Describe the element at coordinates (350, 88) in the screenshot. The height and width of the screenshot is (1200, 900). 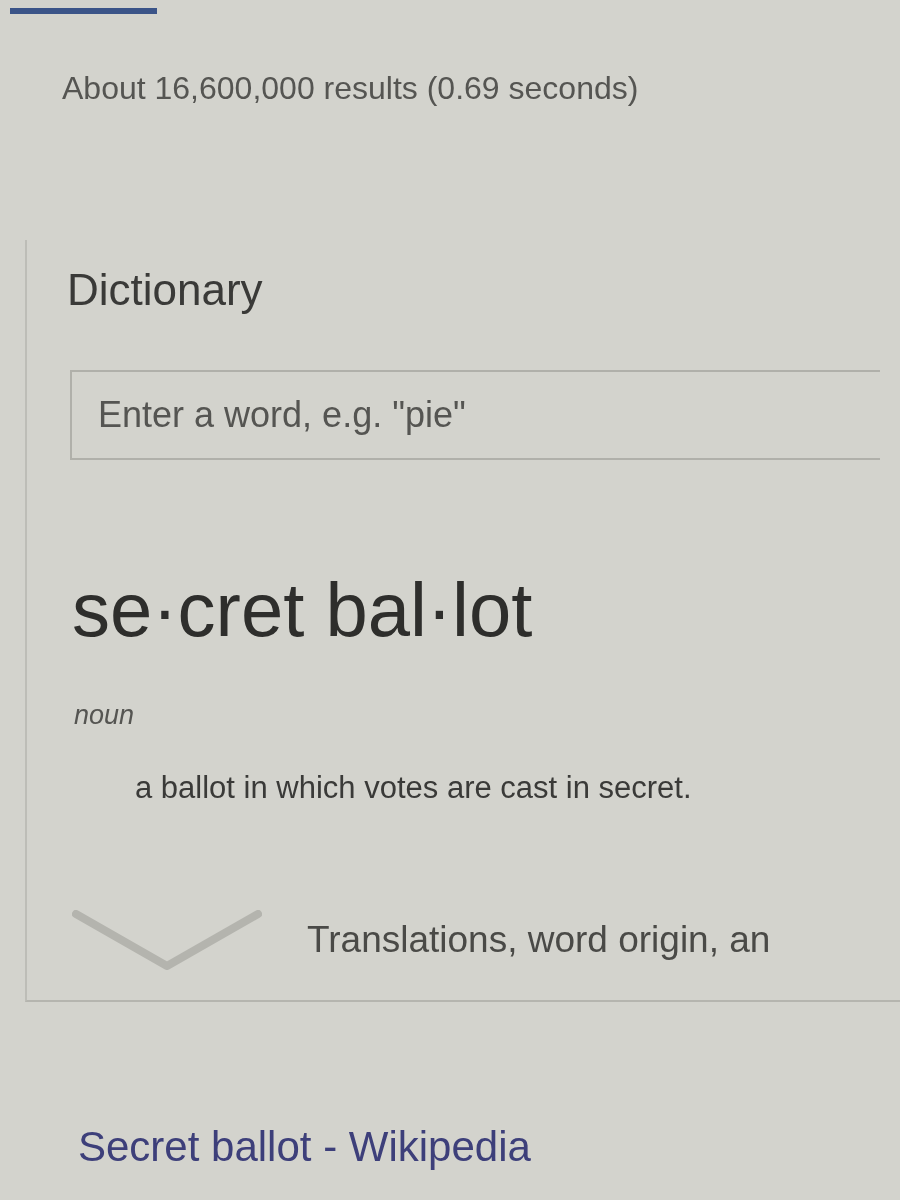
I see `result-stats: About 16,600,000 results (0.69 seconds)` at that location.